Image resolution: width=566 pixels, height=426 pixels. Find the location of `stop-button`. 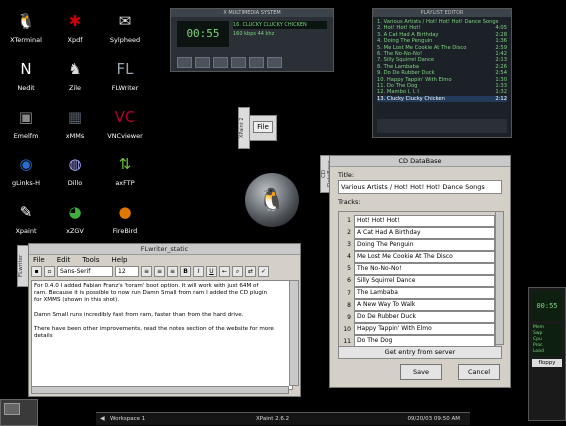

stop-button is located at coordinates (238, 62).